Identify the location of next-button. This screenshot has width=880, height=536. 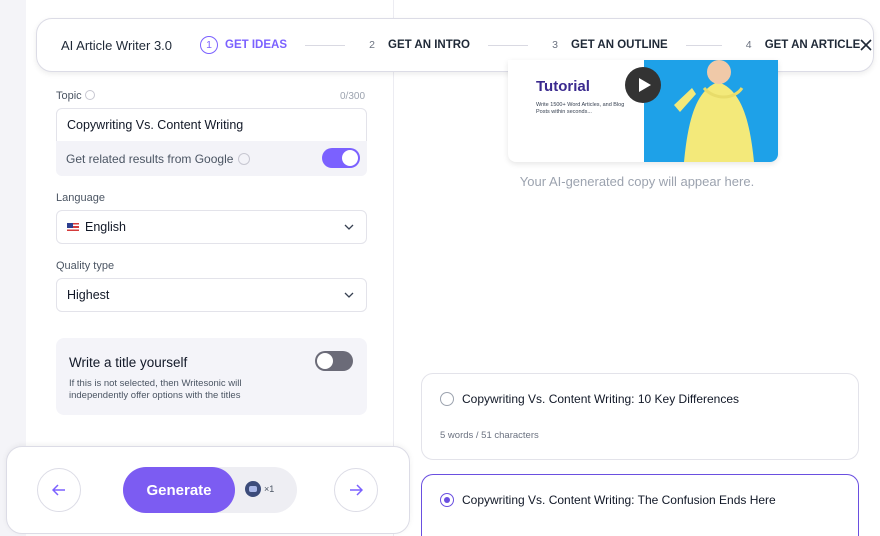
(356, 490).